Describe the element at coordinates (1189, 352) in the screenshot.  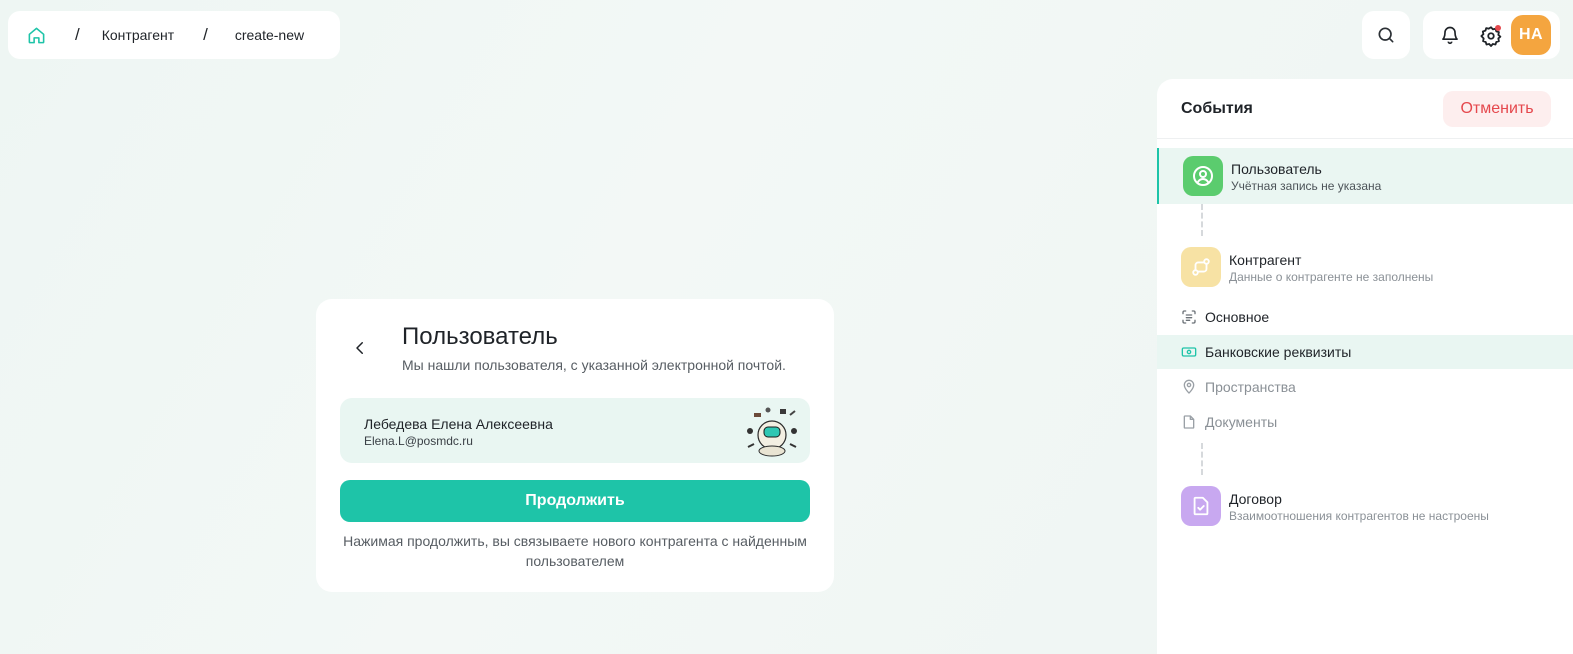
I see `banknote-icon` at that location.